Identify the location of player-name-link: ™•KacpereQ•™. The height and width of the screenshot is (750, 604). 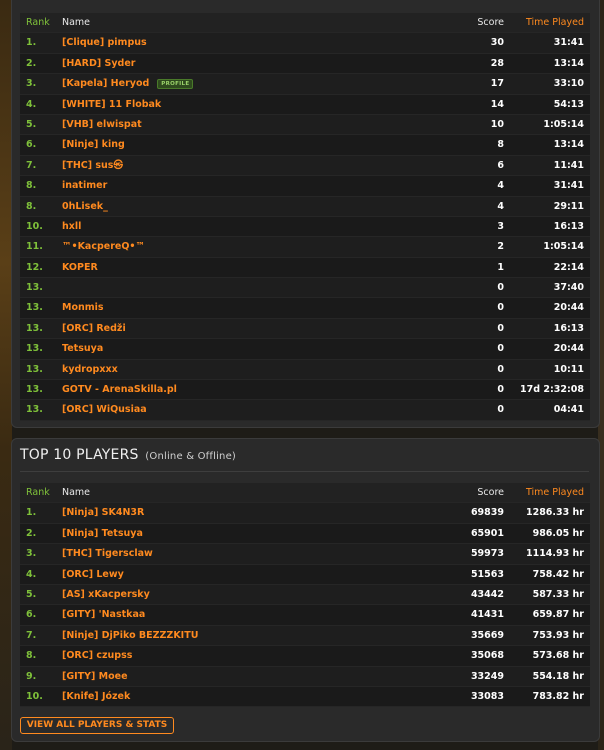
(103, 246).